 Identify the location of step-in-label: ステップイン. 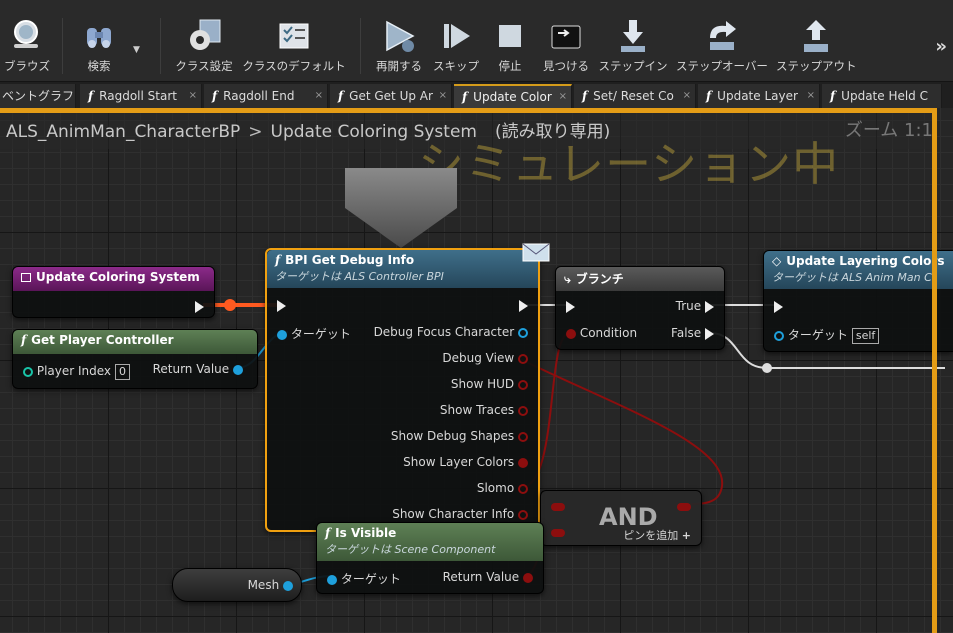
(633, 66).